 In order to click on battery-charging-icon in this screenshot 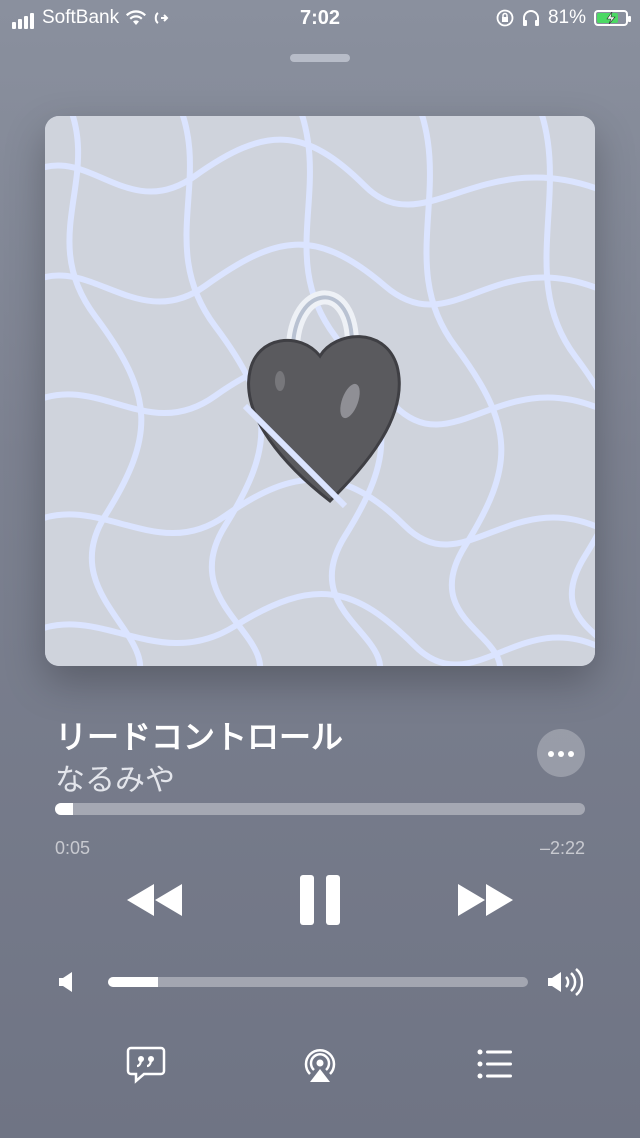, I will do `click(612, 18)`.